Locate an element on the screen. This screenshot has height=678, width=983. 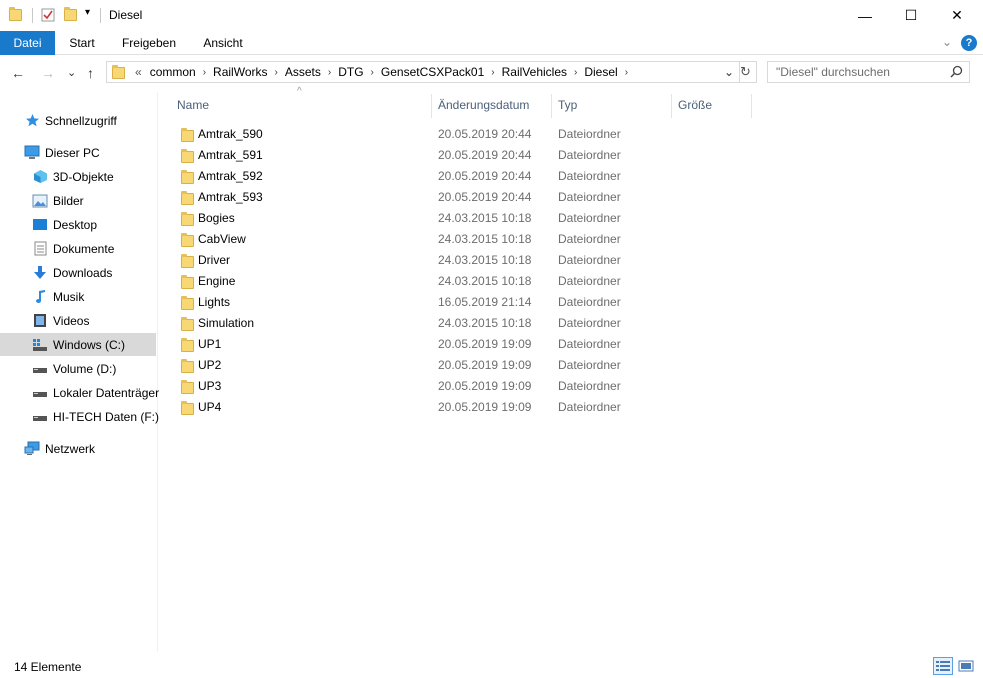
recent-locations-button: ⌄ is located at coordinates (71, 72).